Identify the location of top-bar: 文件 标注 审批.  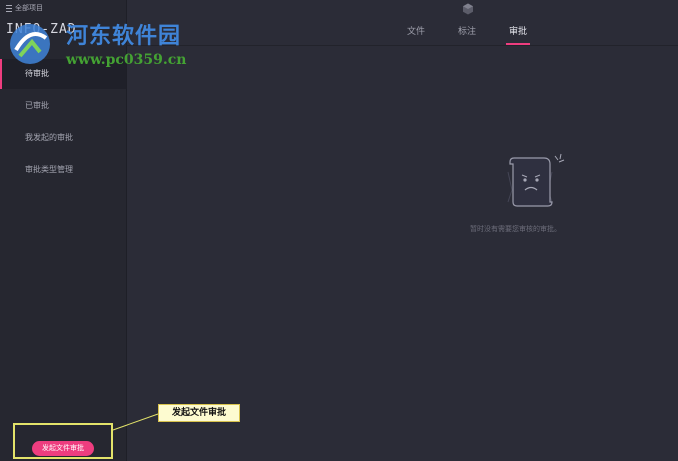
(402, 23).